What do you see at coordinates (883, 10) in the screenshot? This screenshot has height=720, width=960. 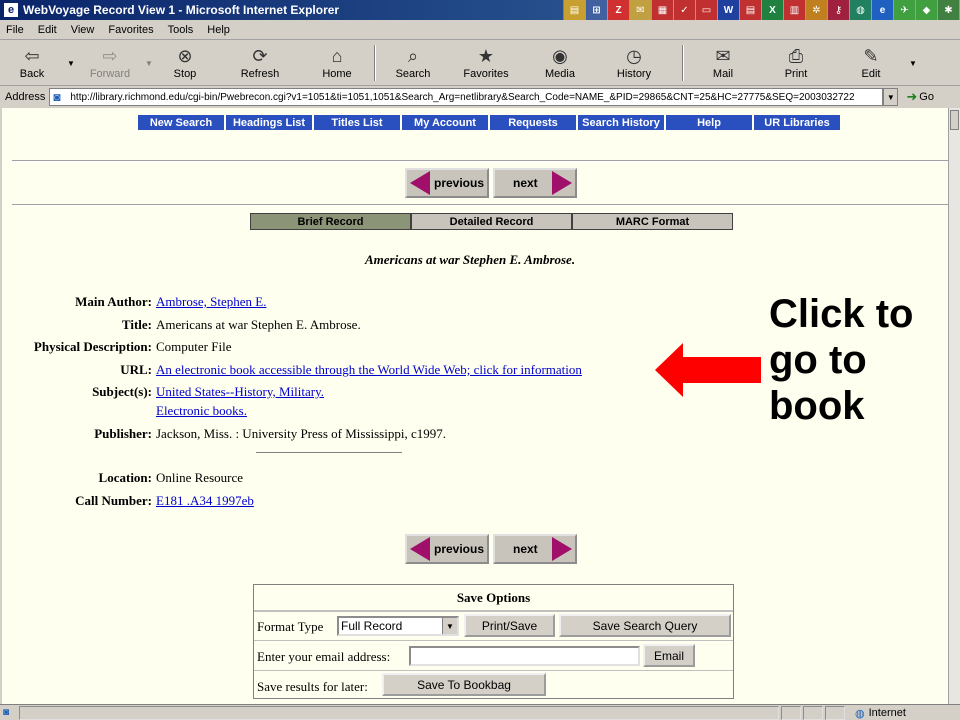 I see `ie-icon: e` at bounding box center [883, 10].